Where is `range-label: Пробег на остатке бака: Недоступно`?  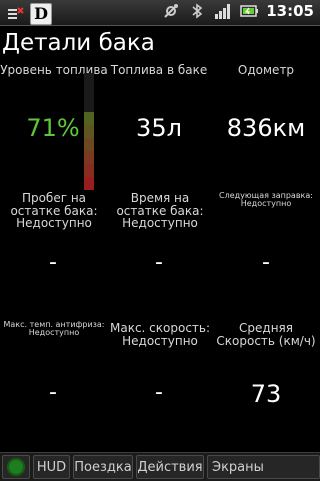 range-label: Пробег на остатке бака: Недоступно is located at coordinates (54, 211).